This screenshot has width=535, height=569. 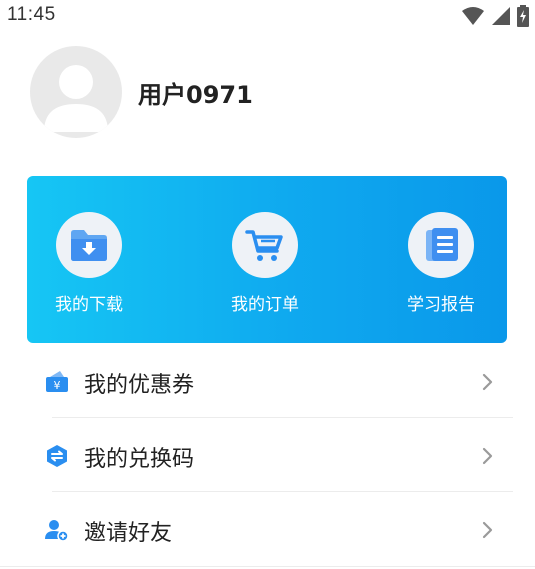 I want to click on study-report-label: 学习报告, so click(x=441, y=305).